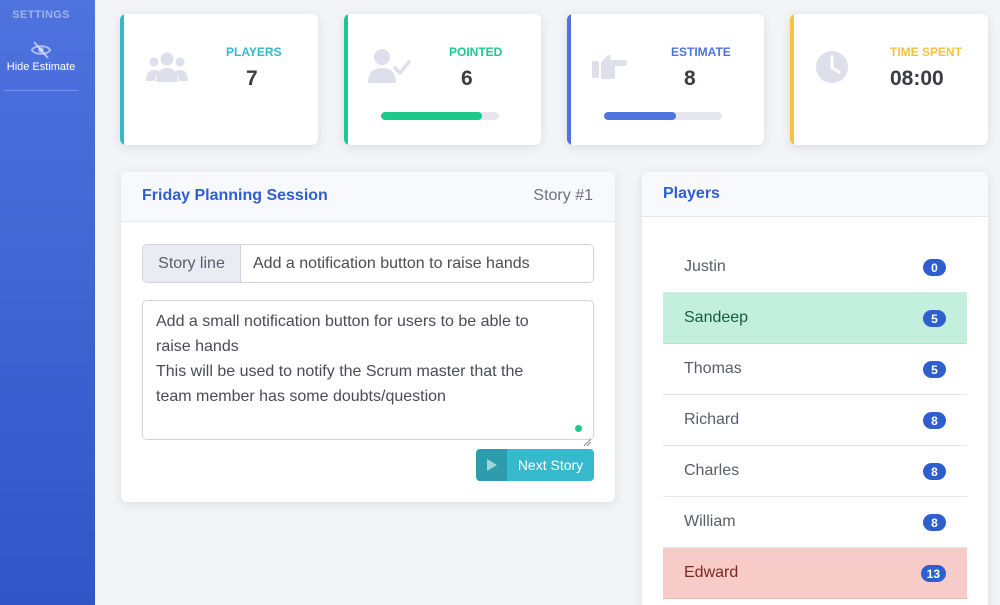 The image size is (1000, 605). I want to click on player-row: Justin 0, so click(815, 267).